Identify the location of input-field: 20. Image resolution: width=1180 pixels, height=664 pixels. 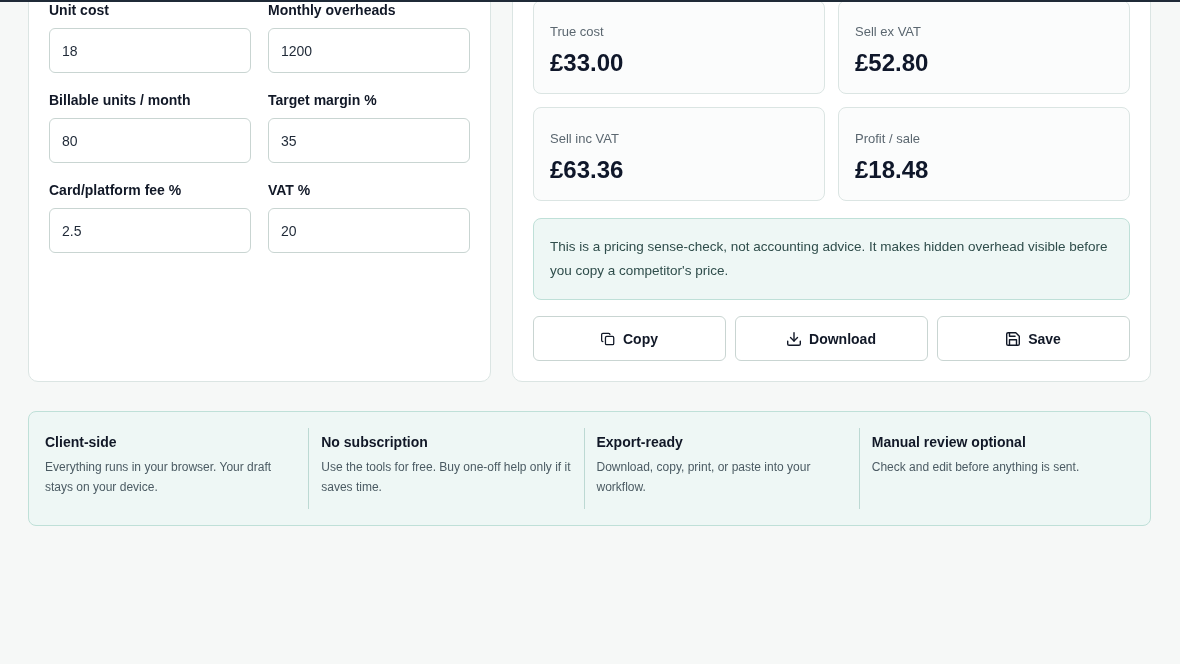
(369, 230).